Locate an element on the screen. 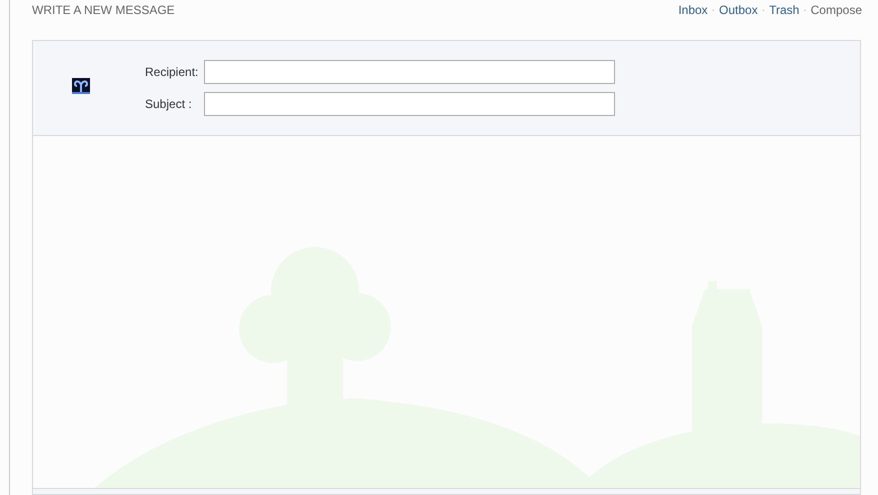 Image resolution: width=878 pixels, height=495 pixels. field-label: Recipient: is located at coordinates (172, 72).